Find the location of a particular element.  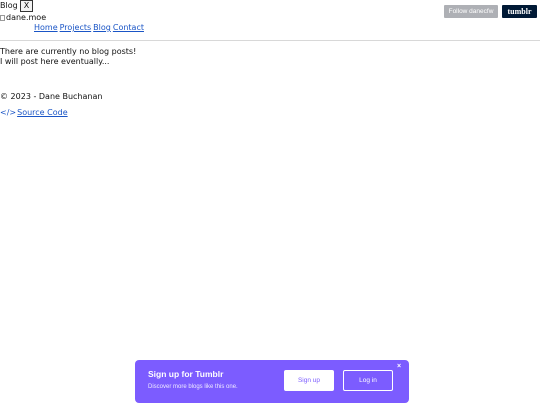

login-button: Log in is located at coordinates (368, 380).